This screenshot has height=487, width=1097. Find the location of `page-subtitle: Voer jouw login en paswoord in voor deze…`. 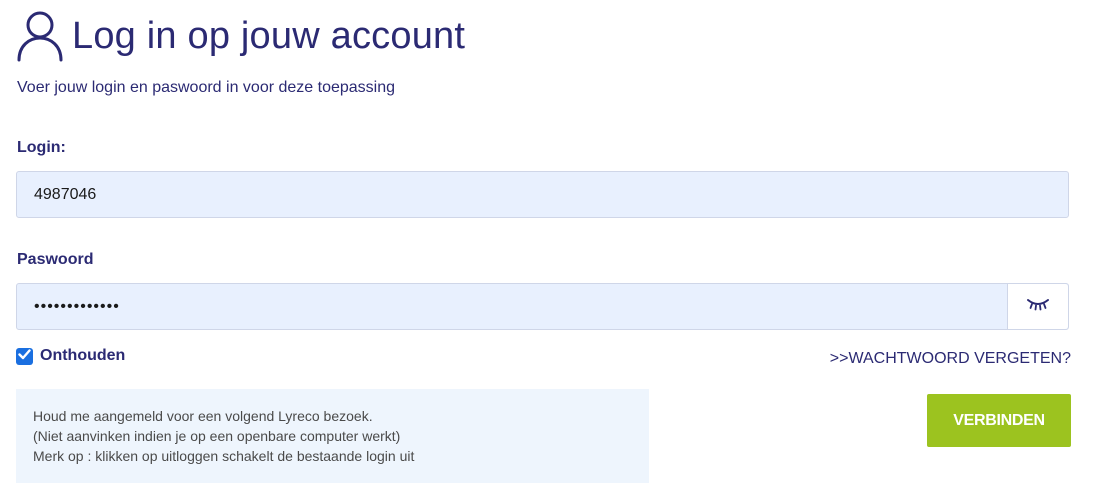

page-subtitle: Voer jouw login en paswoord in voor deze… is located at coordinates (206, 87).